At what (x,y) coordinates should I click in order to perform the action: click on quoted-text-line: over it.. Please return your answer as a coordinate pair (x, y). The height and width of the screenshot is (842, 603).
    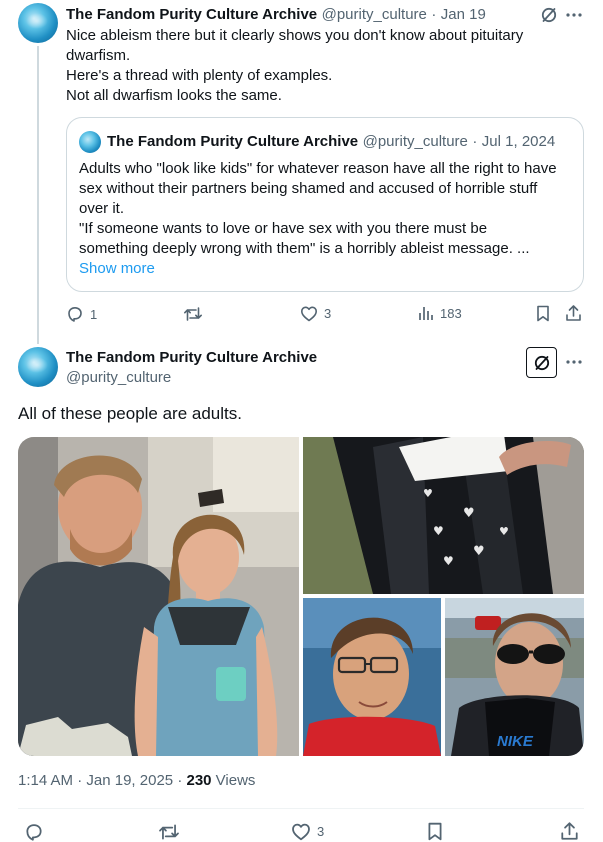
    Looking at the image, I should click on (102, 208).